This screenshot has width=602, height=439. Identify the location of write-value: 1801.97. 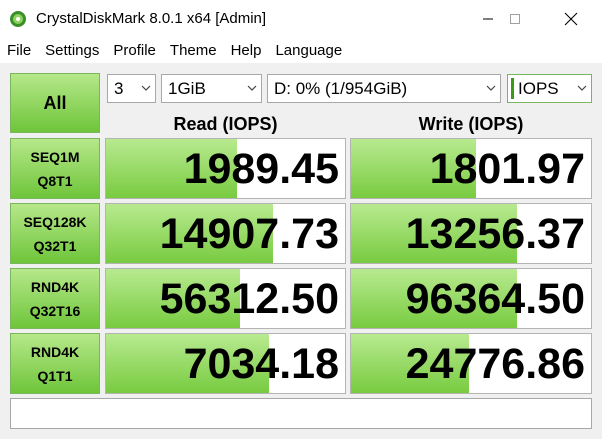
(507, 169).